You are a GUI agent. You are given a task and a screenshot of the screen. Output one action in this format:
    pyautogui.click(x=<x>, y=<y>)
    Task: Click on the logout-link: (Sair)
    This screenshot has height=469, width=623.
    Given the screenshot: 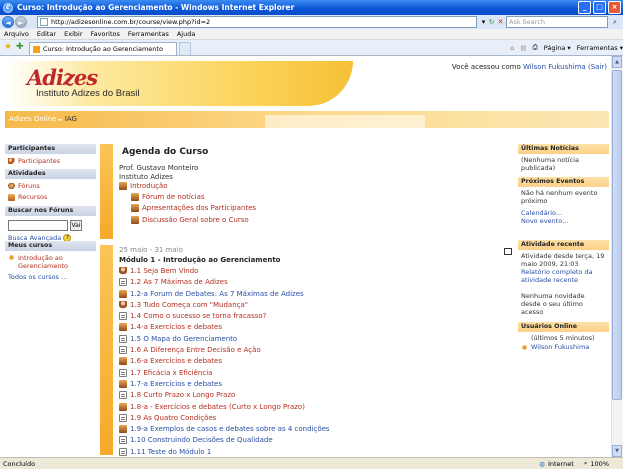 What is the action you would take?
    pyautogui.click(x=597, y=67)
    